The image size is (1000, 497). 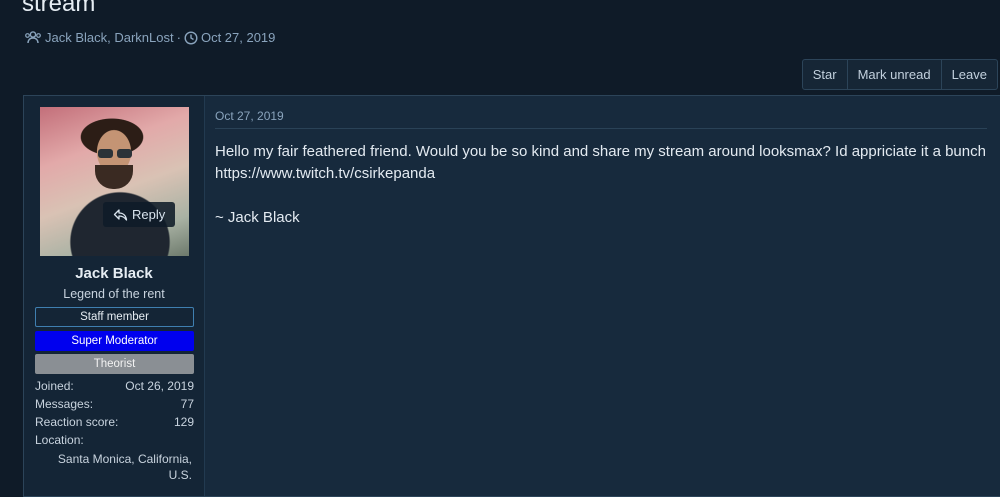 What do you see at coordinates (159, 386) in the screenshot?
I see `stat-value: Oct 26, 2019` at bounding box center [159, 386].